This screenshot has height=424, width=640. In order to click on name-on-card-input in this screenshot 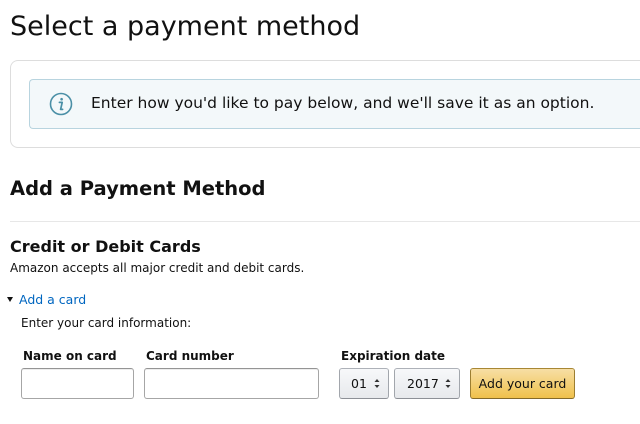, I will do `click(77, 383)`.